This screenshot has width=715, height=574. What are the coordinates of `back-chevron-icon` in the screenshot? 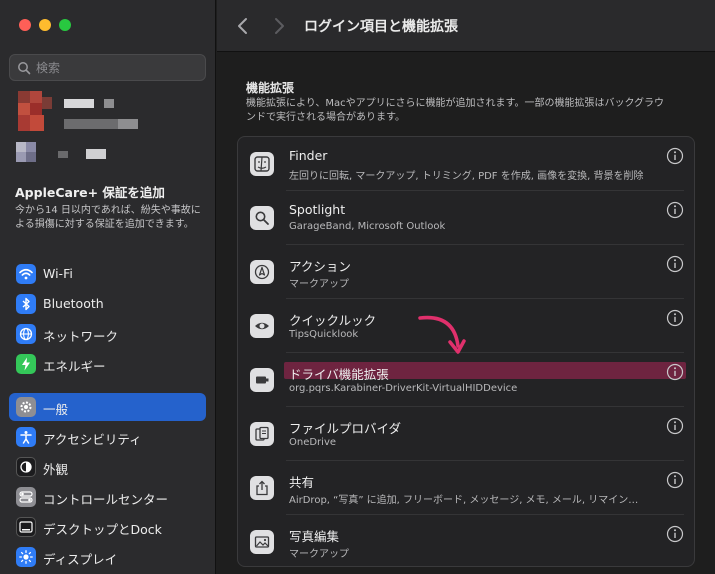 It's located at (243, 26).